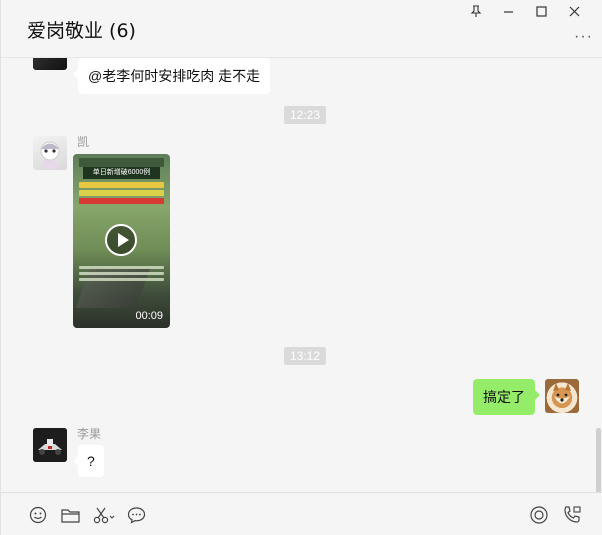 The width and height of the screenshot is (602, 535). I want to click on message-bubble-mine: 搞定了, so click(506, 397).